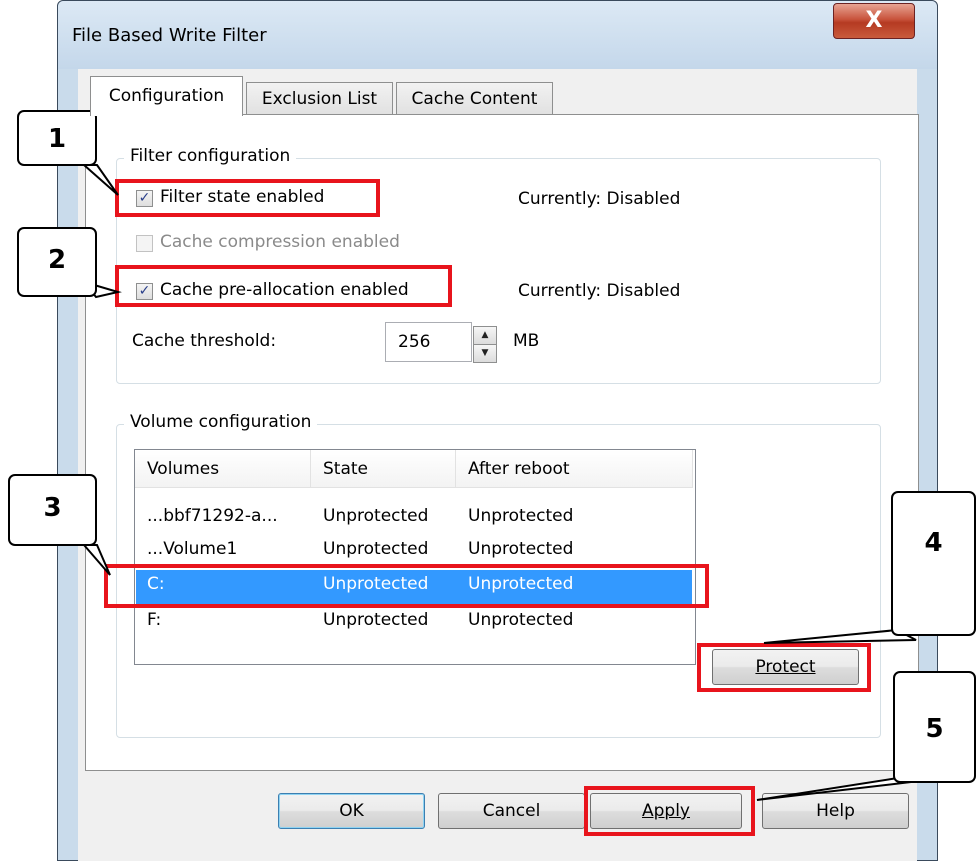 The image size is (976, 861). I want to click on callout-4-number: 4, so click(933, 543).